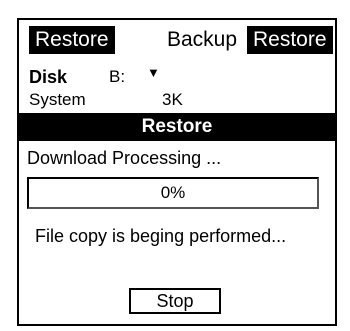 The image size is (350, 331). I want to click on disk-label: Disk, so click(48, 77).